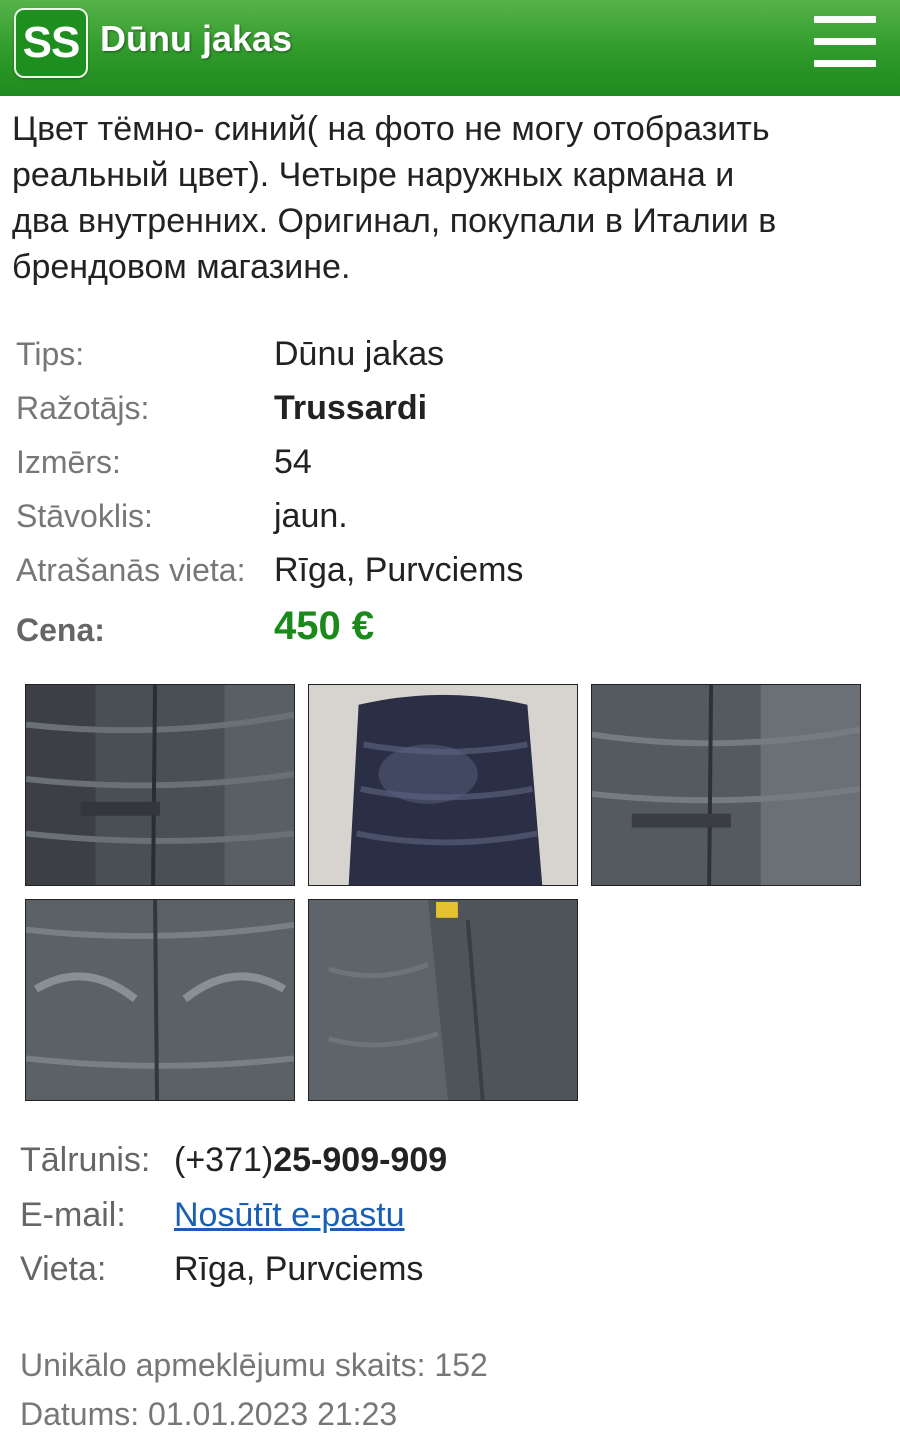  Describe the element at coordinates (350, 408) in the screenshot. I see `maker-value: Trussardi` at that location.